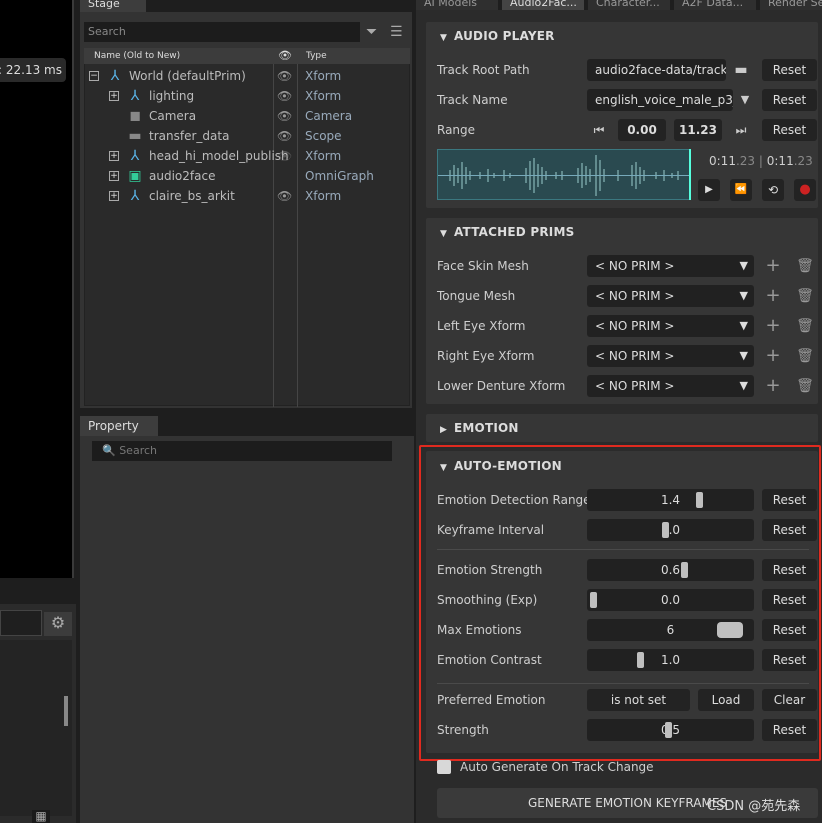  I want to click on folder-icon: ▬, so click(741, 70).